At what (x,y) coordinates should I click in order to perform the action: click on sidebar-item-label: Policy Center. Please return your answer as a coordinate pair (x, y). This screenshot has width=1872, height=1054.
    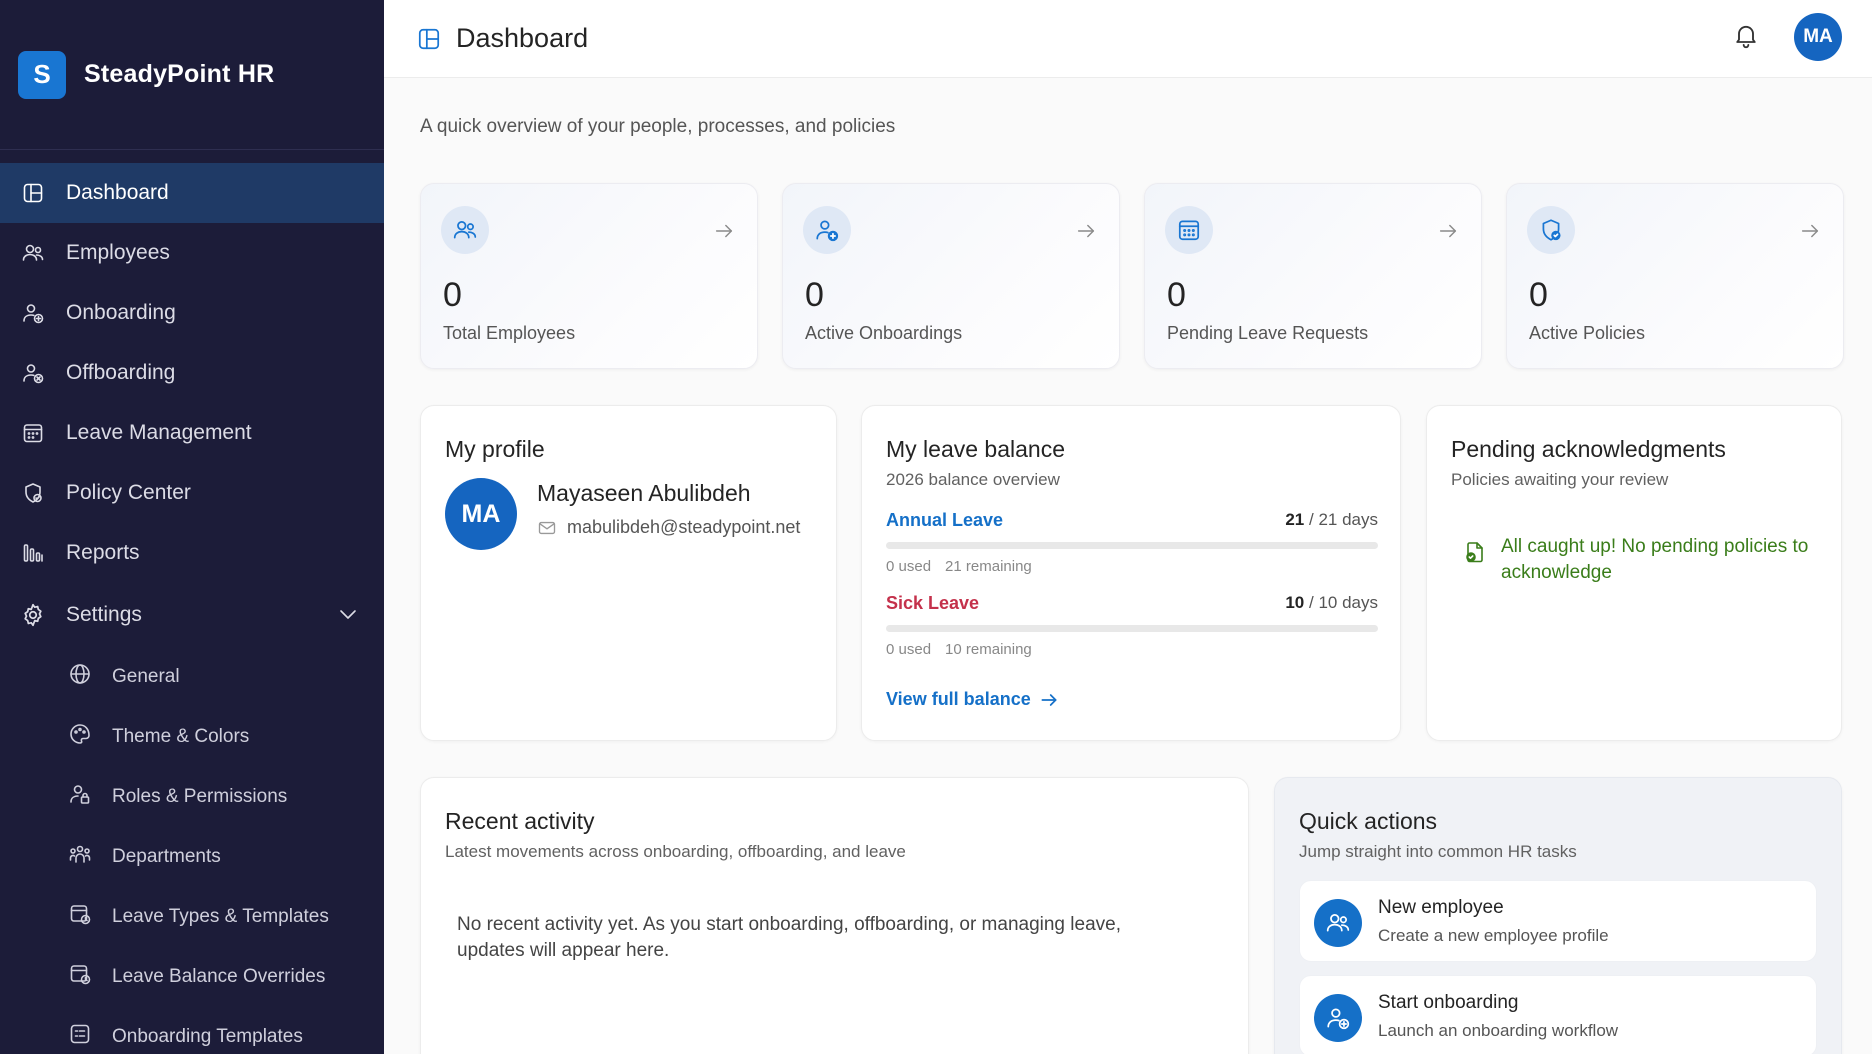
    Looking at the image, I should click on (128, 492).